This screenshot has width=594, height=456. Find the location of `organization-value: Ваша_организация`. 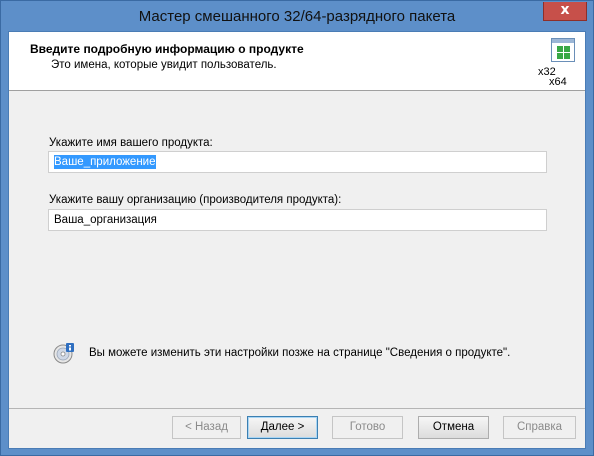

organization-value: Ваша_организация is located at coordinates (105, 220).